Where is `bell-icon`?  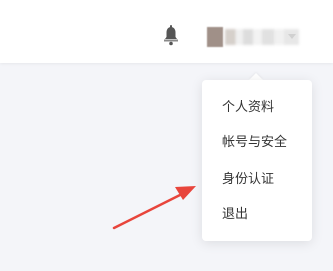
bell-icon is located at coordinates (171, 35).